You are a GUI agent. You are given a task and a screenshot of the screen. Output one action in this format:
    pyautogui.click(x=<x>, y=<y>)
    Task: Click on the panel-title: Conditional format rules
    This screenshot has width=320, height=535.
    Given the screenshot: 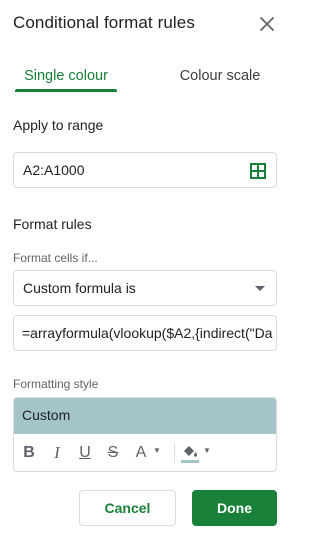 What is the action you would take?
    pyautogui.click(x=104, y=22)
    